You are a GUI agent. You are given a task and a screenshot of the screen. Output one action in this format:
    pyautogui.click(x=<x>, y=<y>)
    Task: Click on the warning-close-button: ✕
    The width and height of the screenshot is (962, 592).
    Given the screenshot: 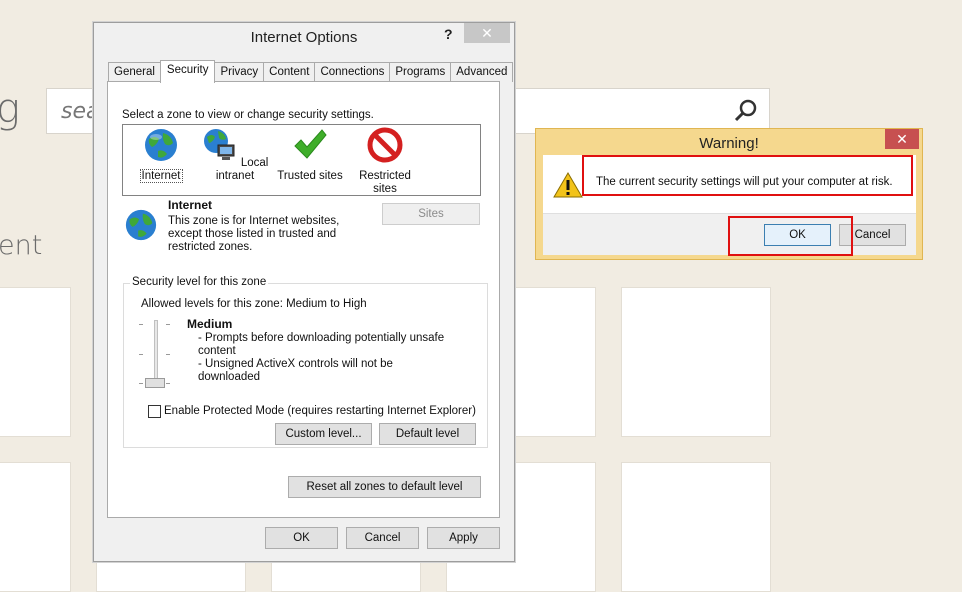 What is the action you would take?
    pyautogui.click(x=902, y=139)
    